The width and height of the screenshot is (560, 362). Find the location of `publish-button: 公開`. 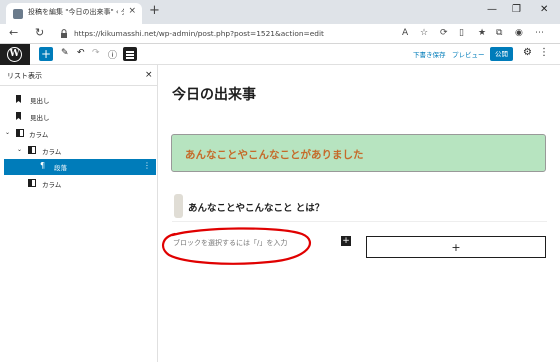

publish-button: 公開 is located at coordinates (501, 54).